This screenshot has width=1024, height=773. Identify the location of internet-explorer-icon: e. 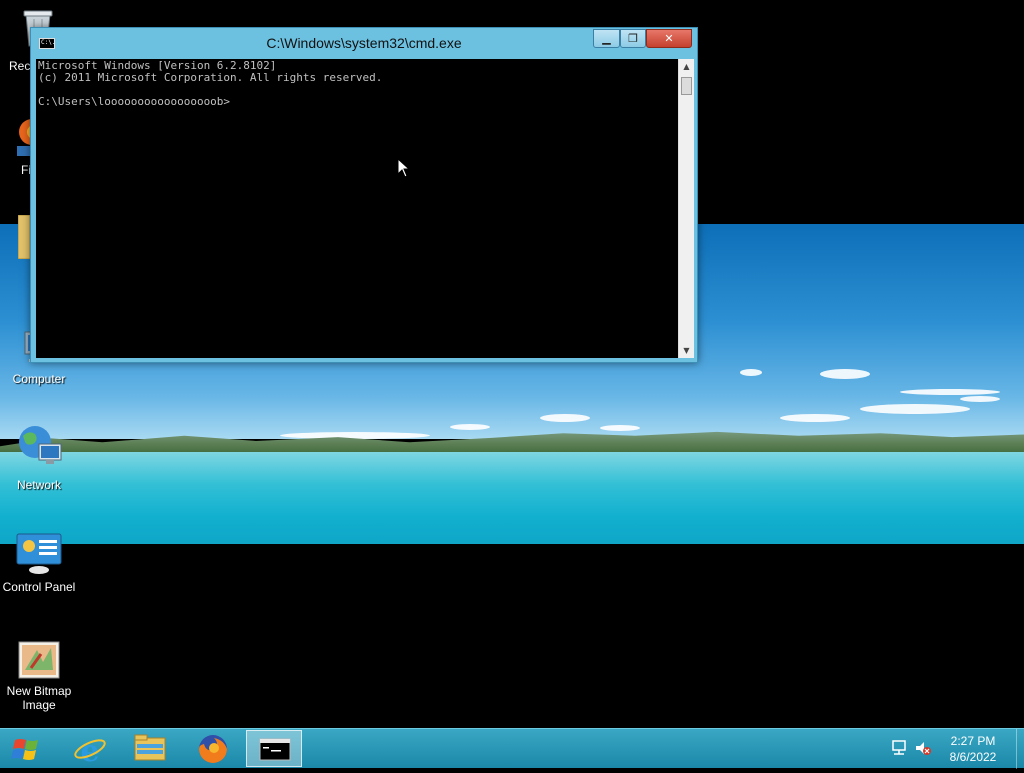
(90, 751).